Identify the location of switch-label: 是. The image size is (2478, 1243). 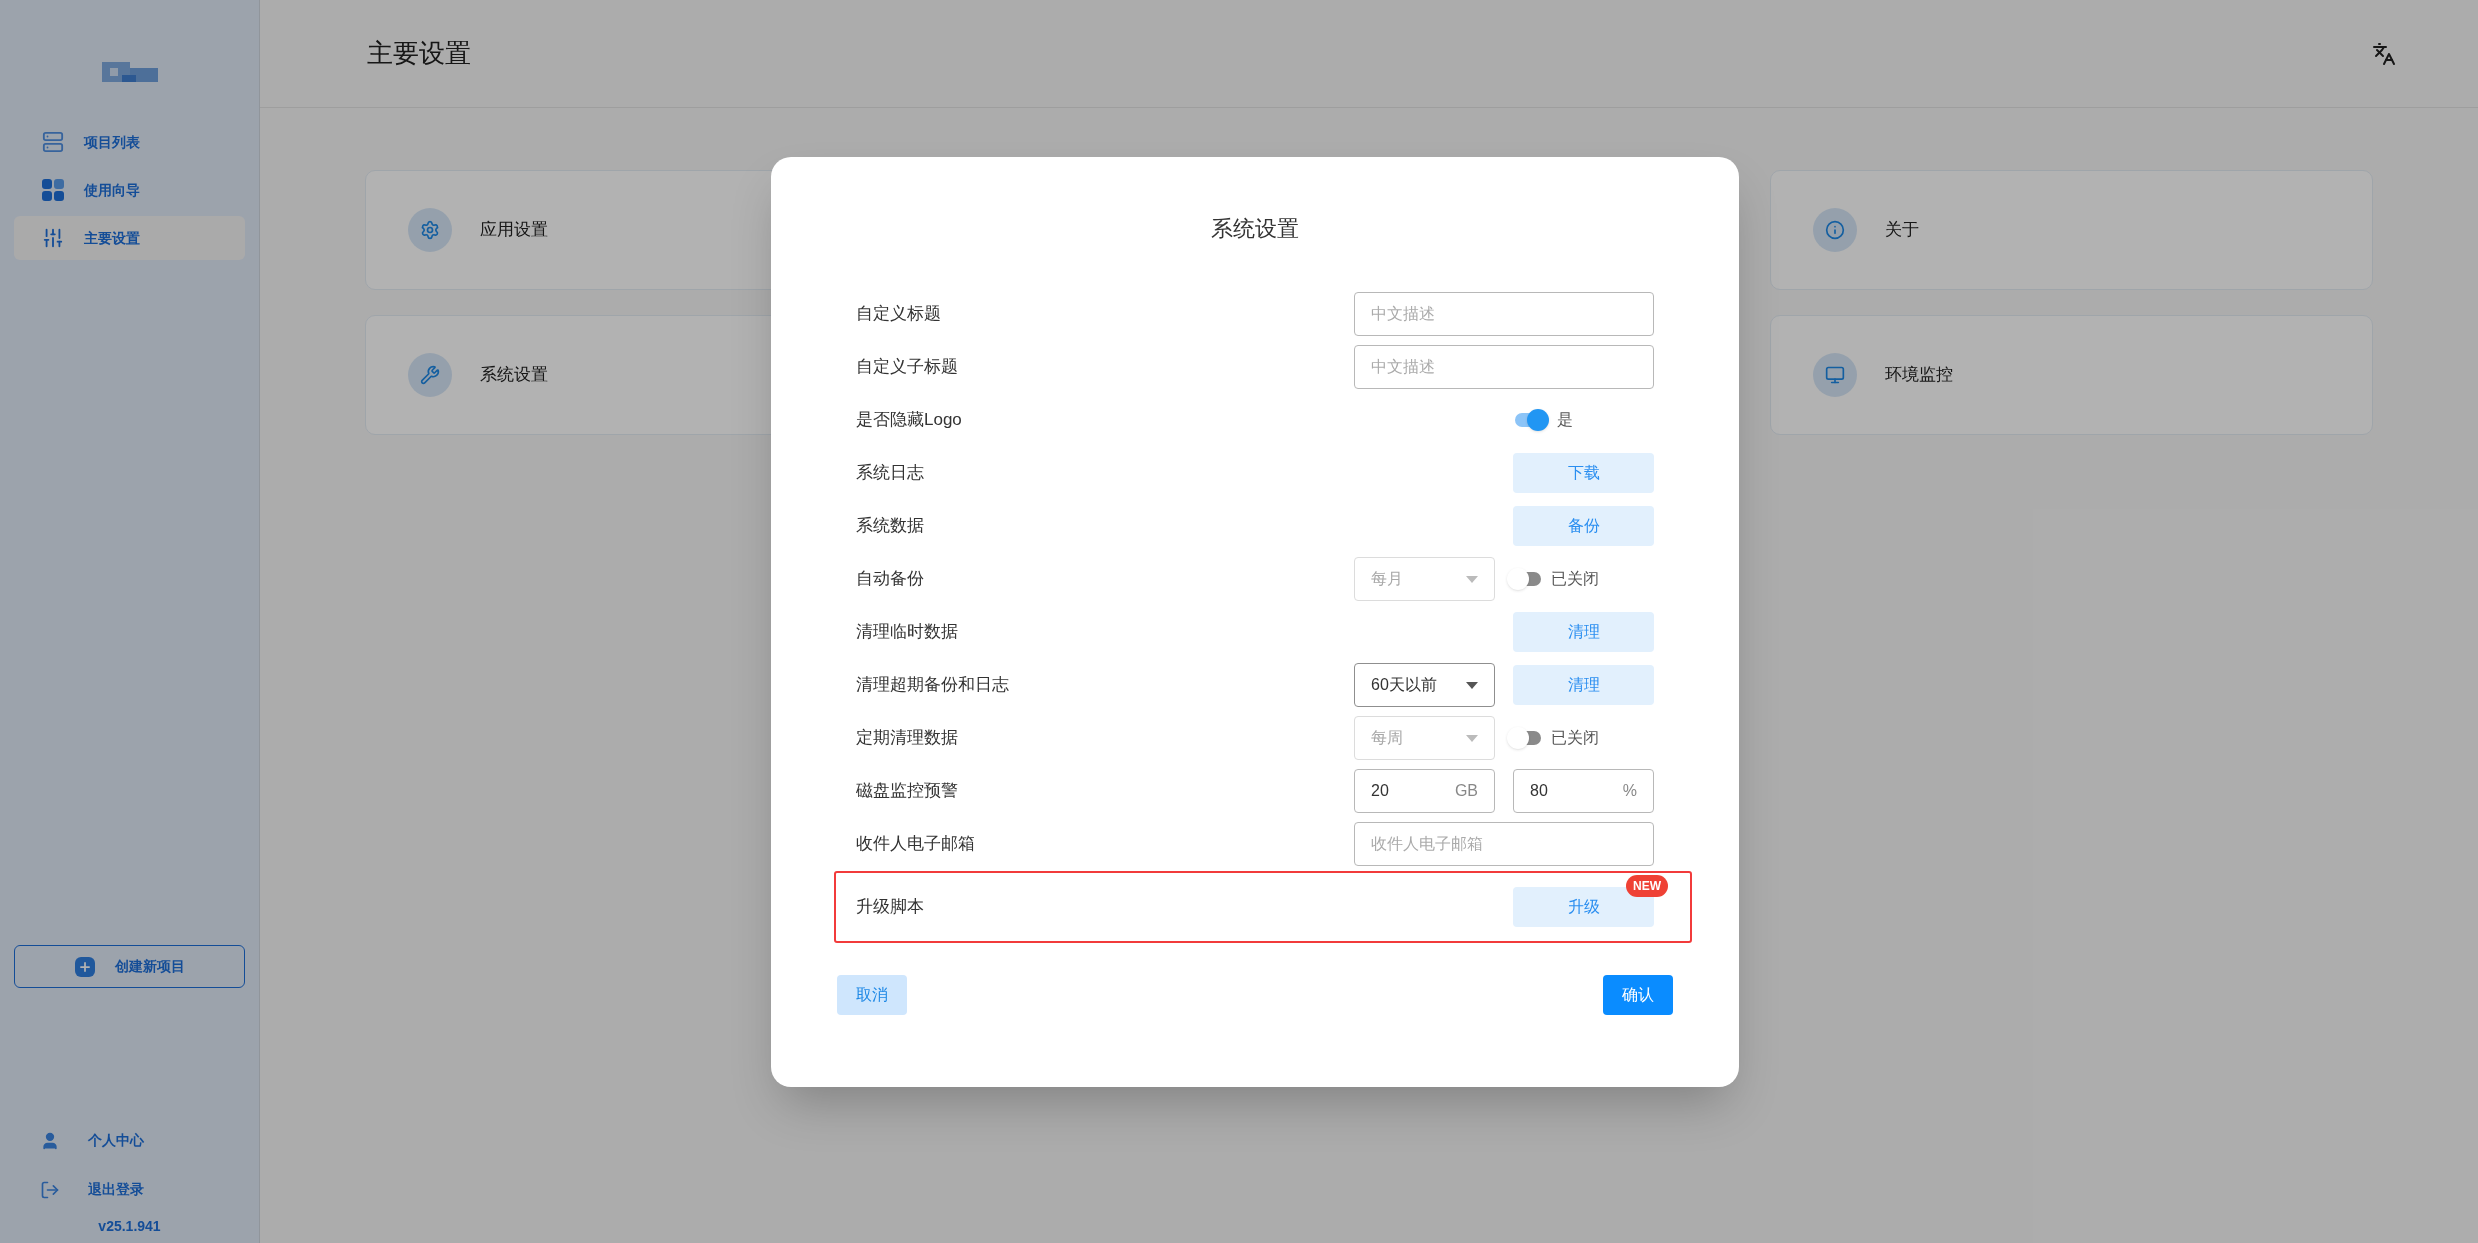
(1565, 420).